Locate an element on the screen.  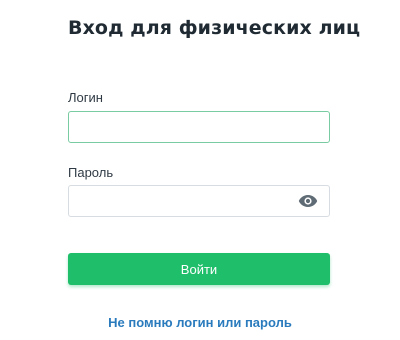
login-label: Логин is located at coordinates (85, 97).